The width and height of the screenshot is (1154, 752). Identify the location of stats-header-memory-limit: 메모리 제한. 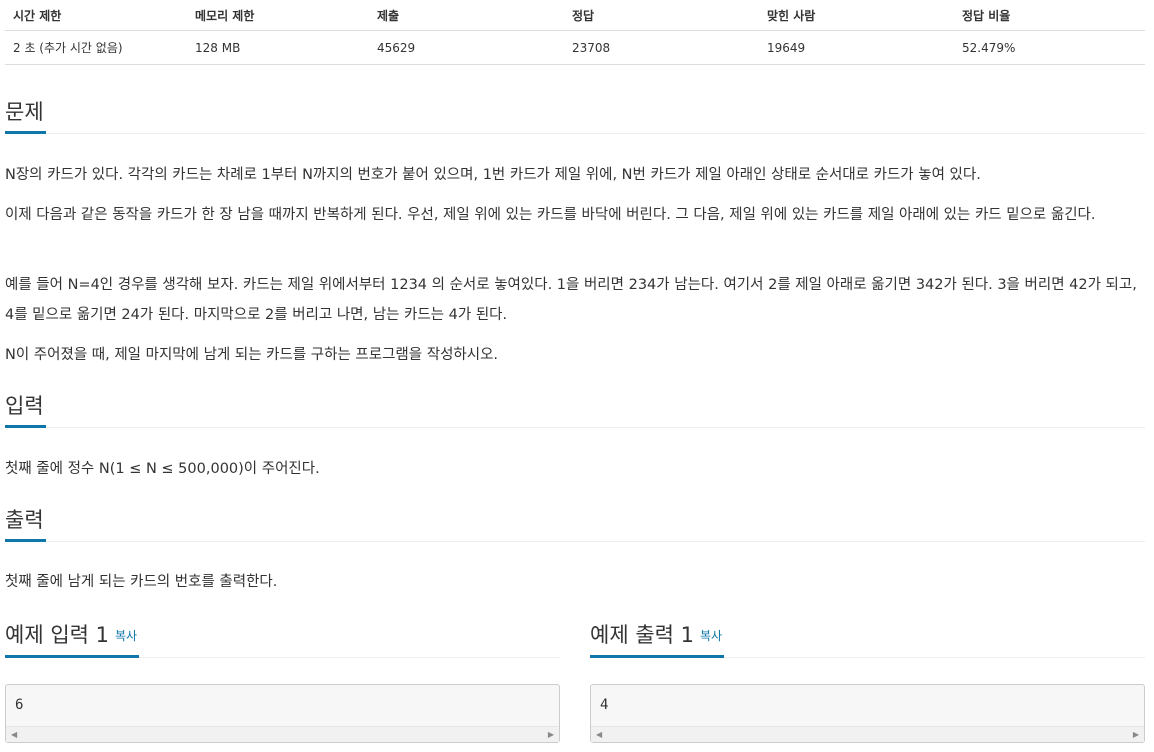
(225, 15).